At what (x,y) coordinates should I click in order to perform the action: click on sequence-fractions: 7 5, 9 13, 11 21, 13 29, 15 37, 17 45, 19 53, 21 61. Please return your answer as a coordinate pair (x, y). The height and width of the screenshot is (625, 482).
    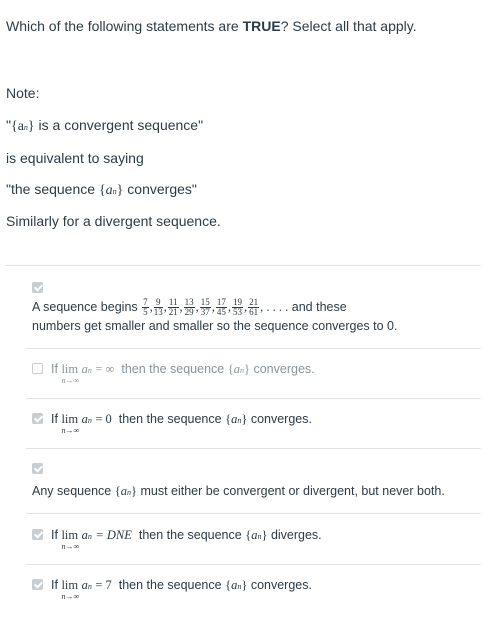
    Looking at the image, I should click on (200, 307).